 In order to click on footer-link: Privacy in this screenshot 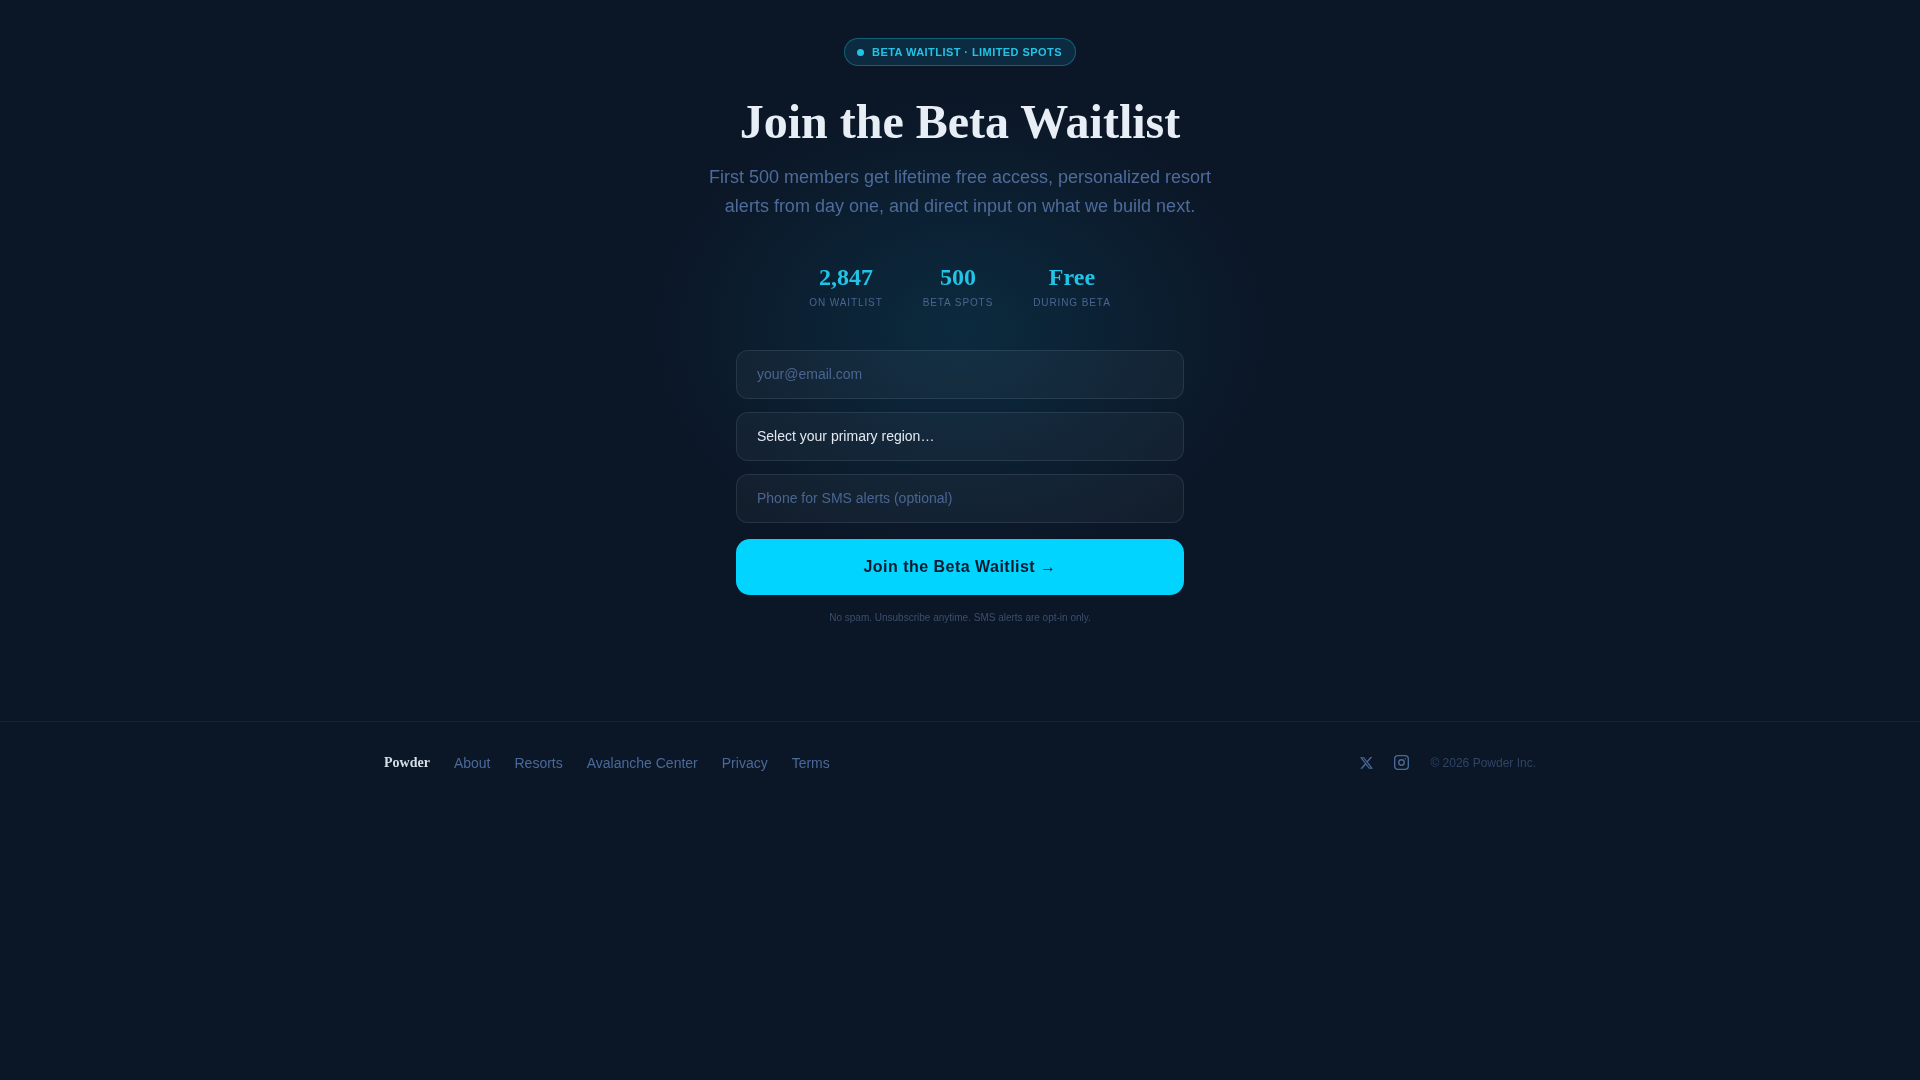, I will do `click(744, 762)`.